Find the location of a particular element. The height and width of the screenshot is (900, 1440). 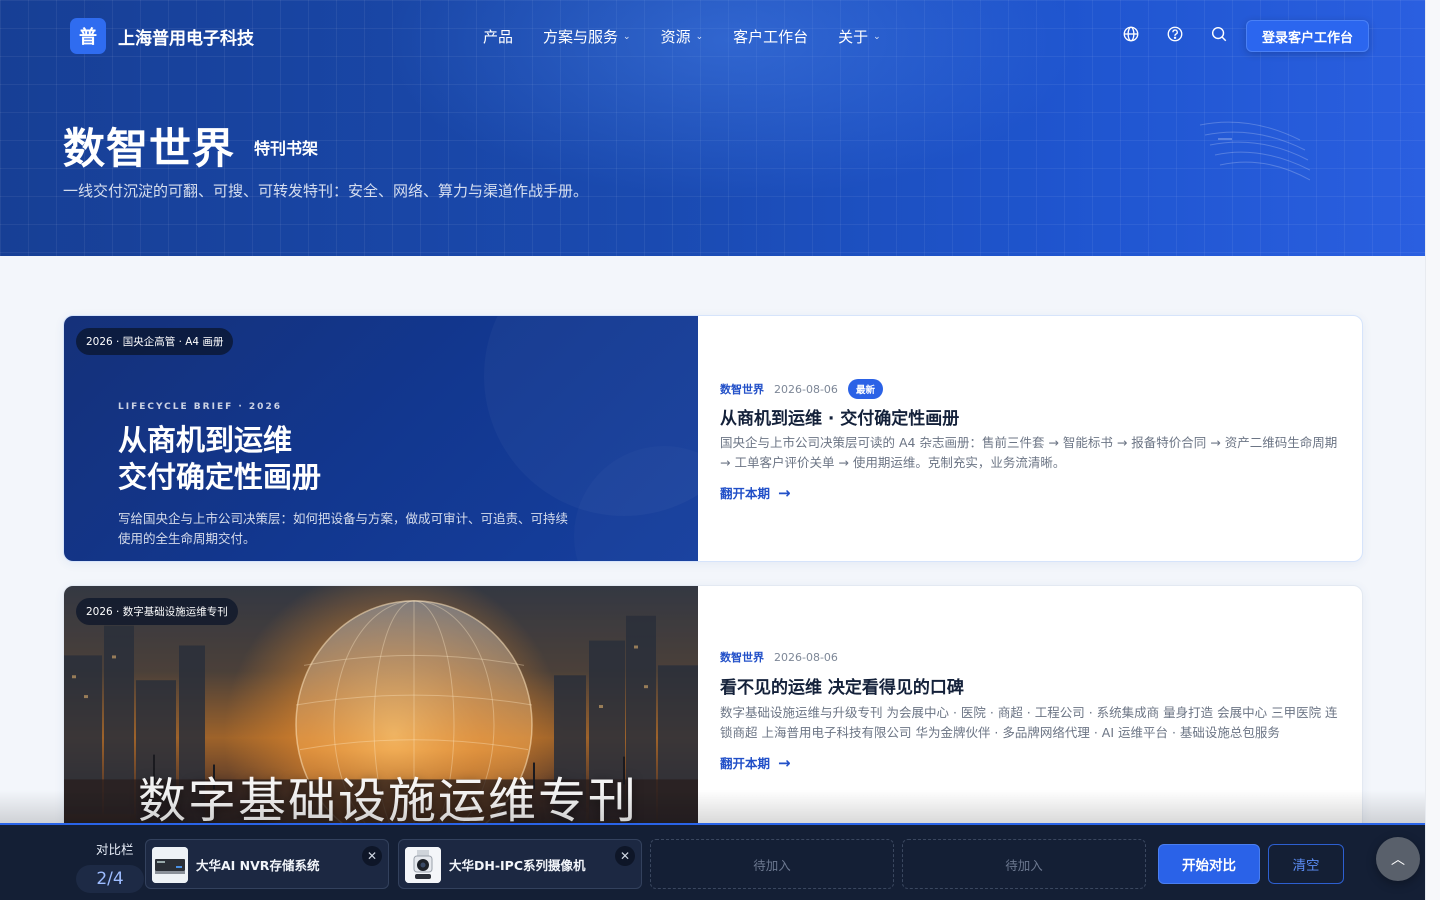

camera-device-icon is located at coordinates (423, 865).